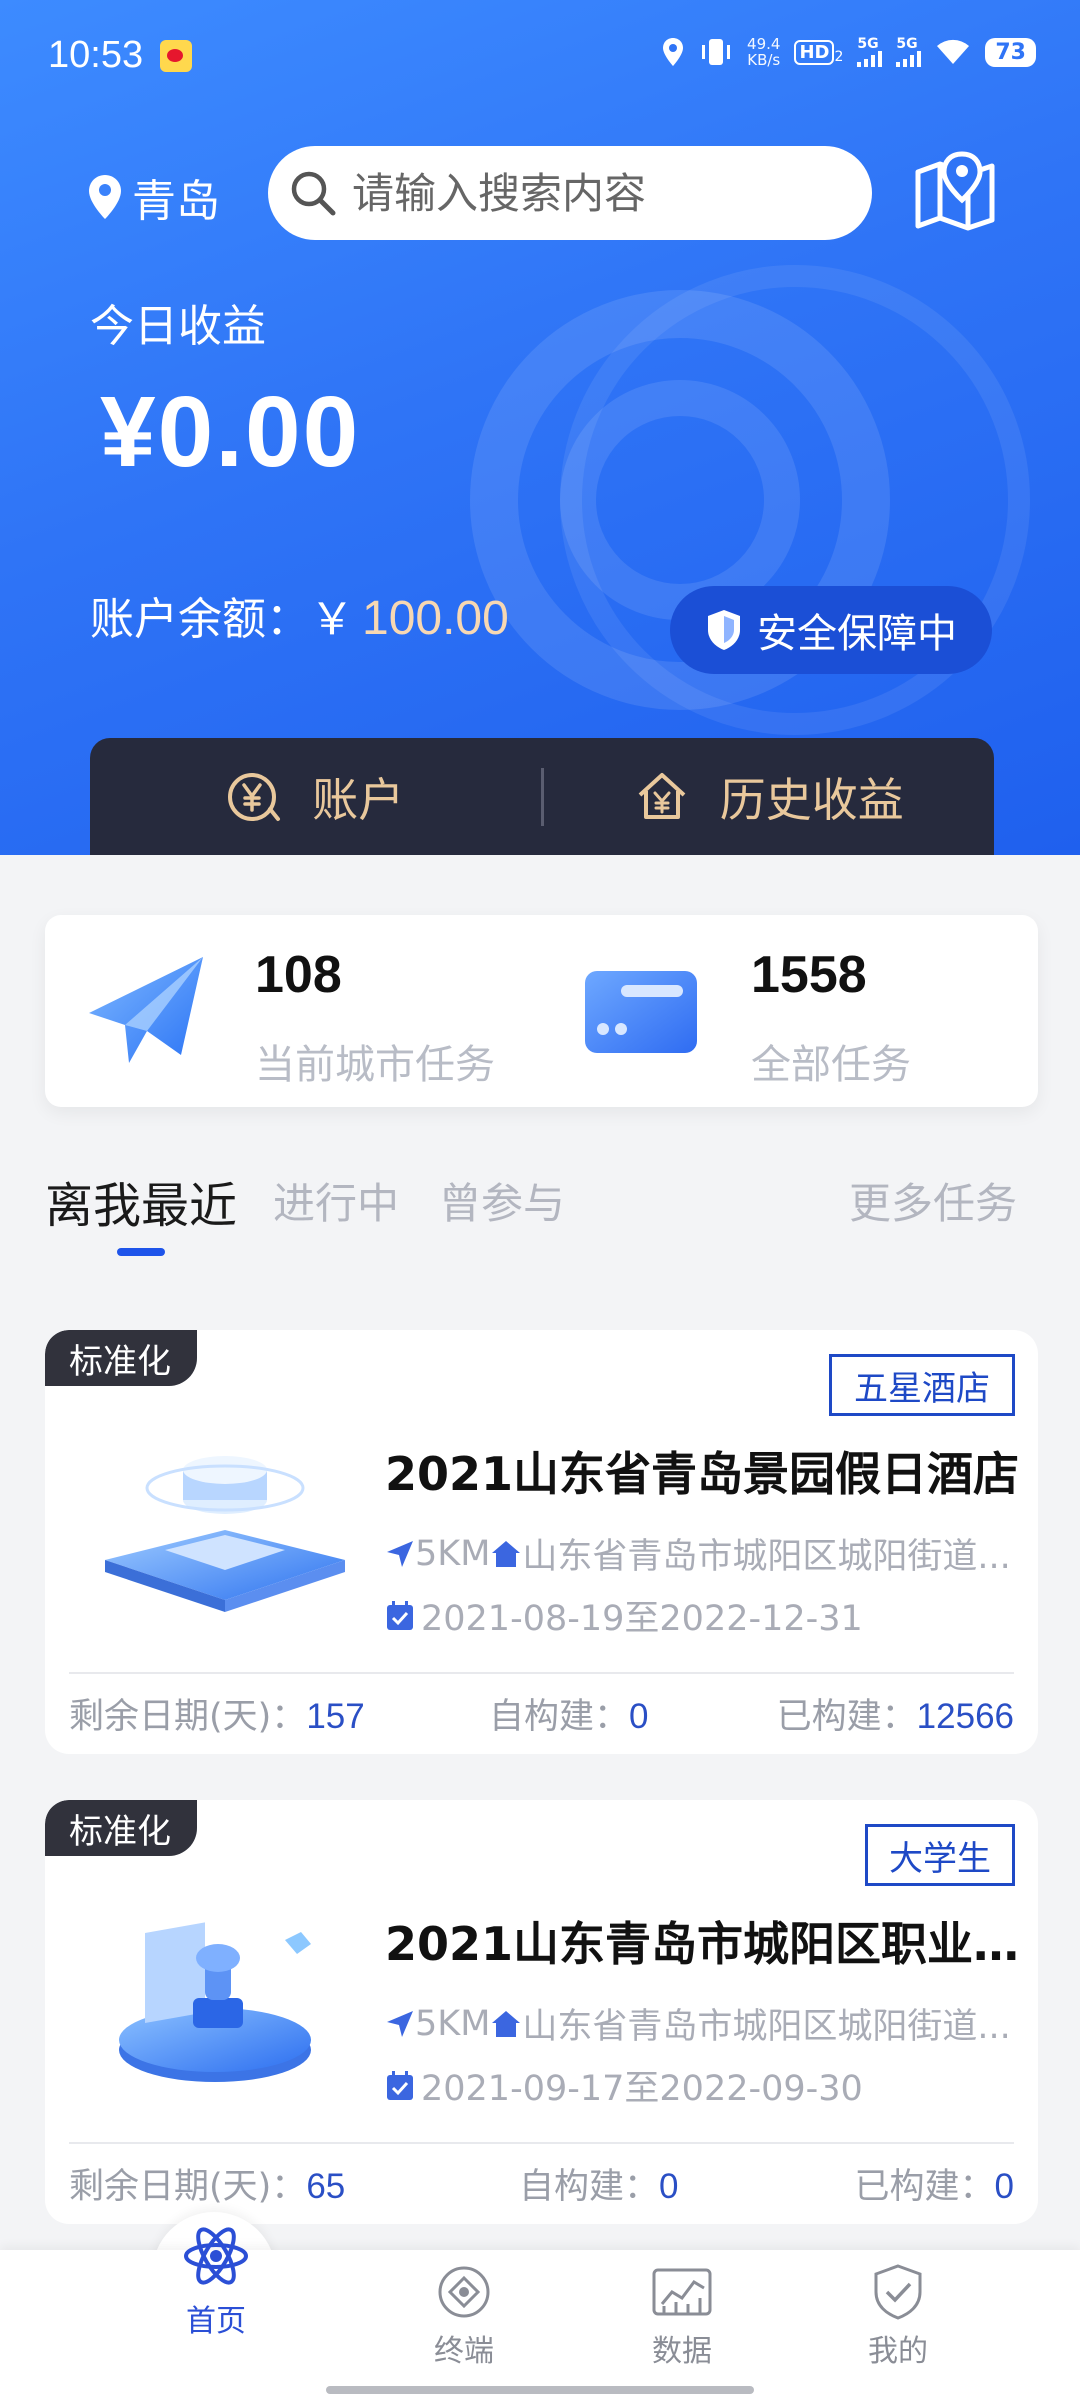  I want to click on nav-mine: 我的, so click(898, 2316).